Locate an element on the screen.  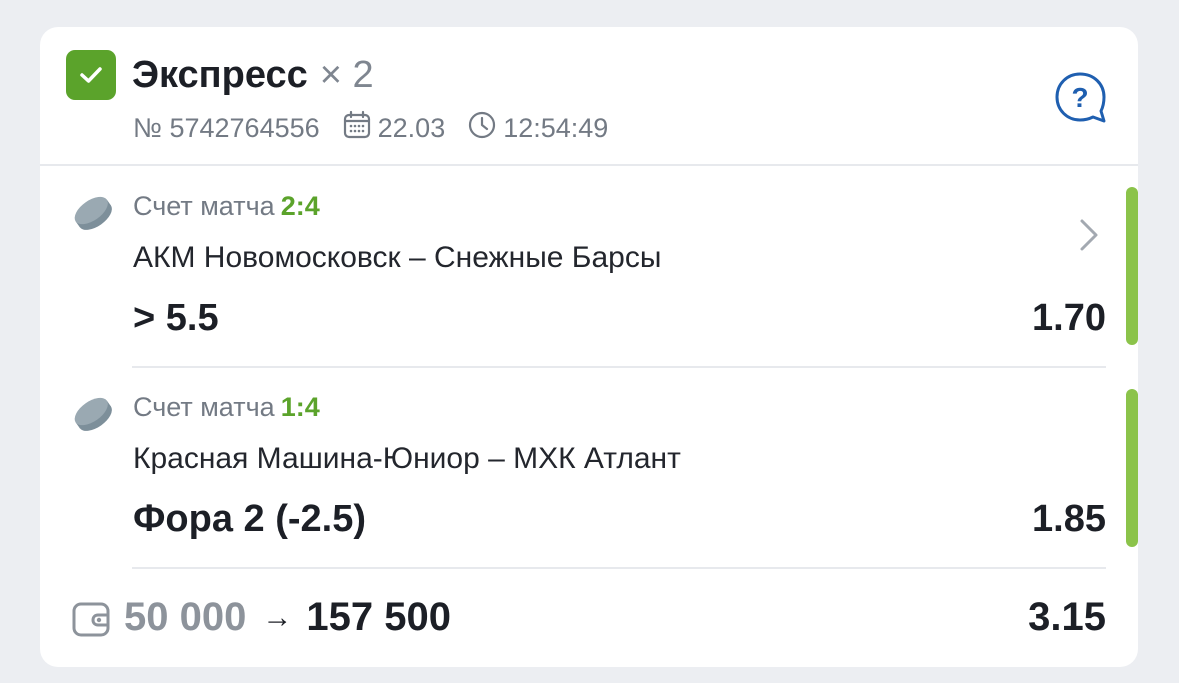
ticket-number: № 5742764556 is located at coordinates (226, 127).